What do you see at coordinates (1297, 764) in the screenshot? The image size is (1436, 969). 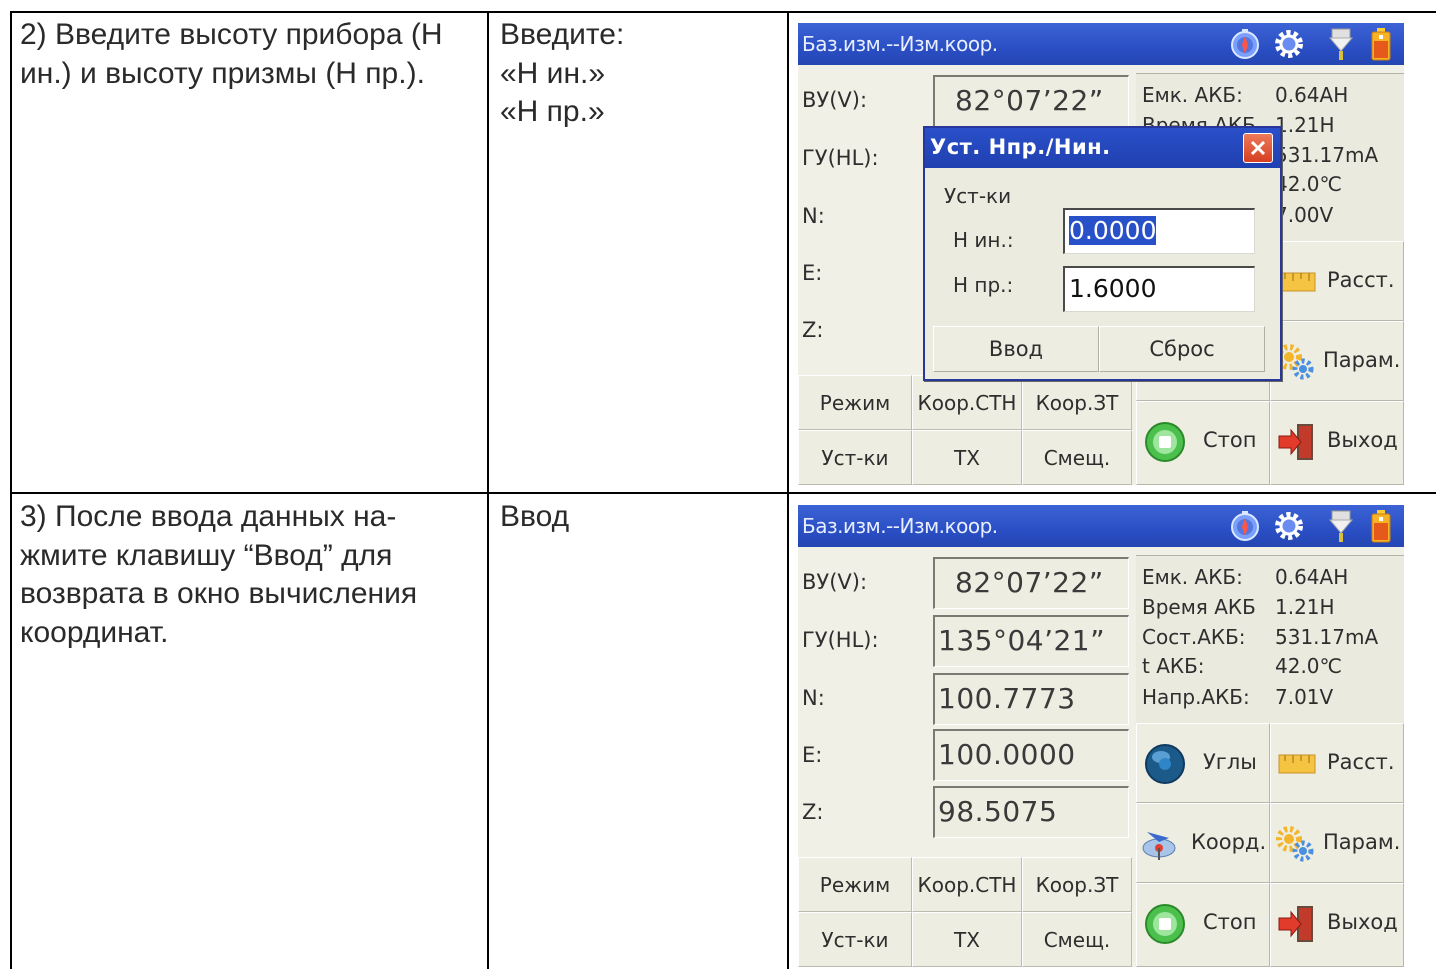 I see `ruler-icon` at bounding box center [1297, 764].